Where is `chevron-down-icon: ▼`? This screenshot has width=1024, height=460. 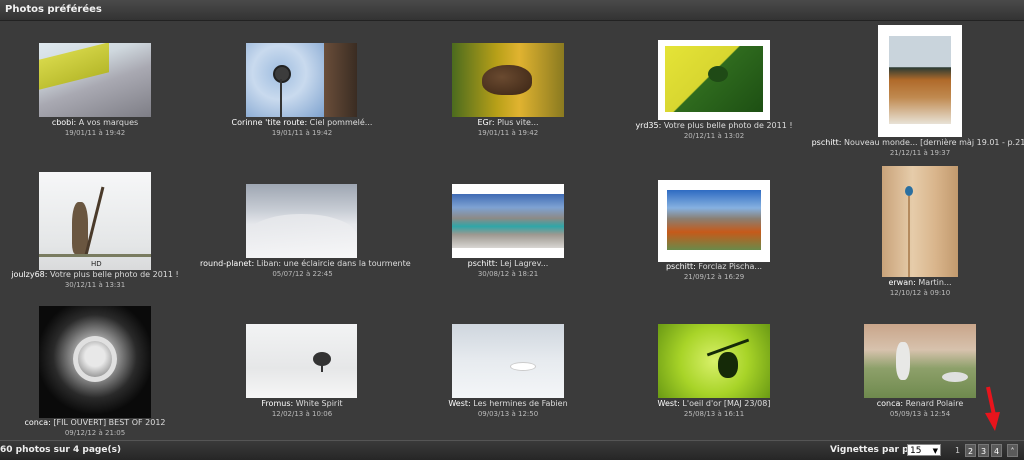
chevron-down-icon: ▼ is located at coordinates (935, 451).